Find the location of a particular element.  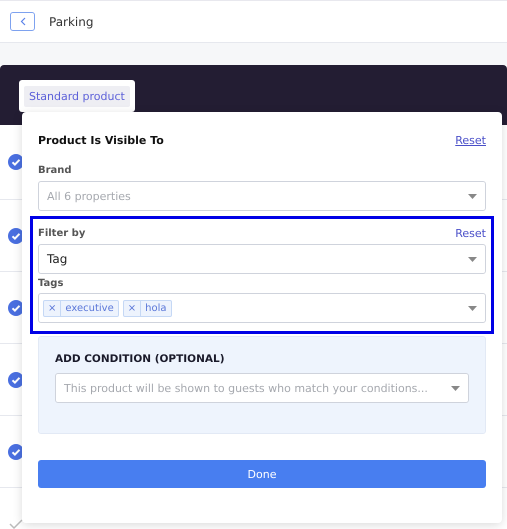

page-title: Parking is located at coordinates (71, 21).